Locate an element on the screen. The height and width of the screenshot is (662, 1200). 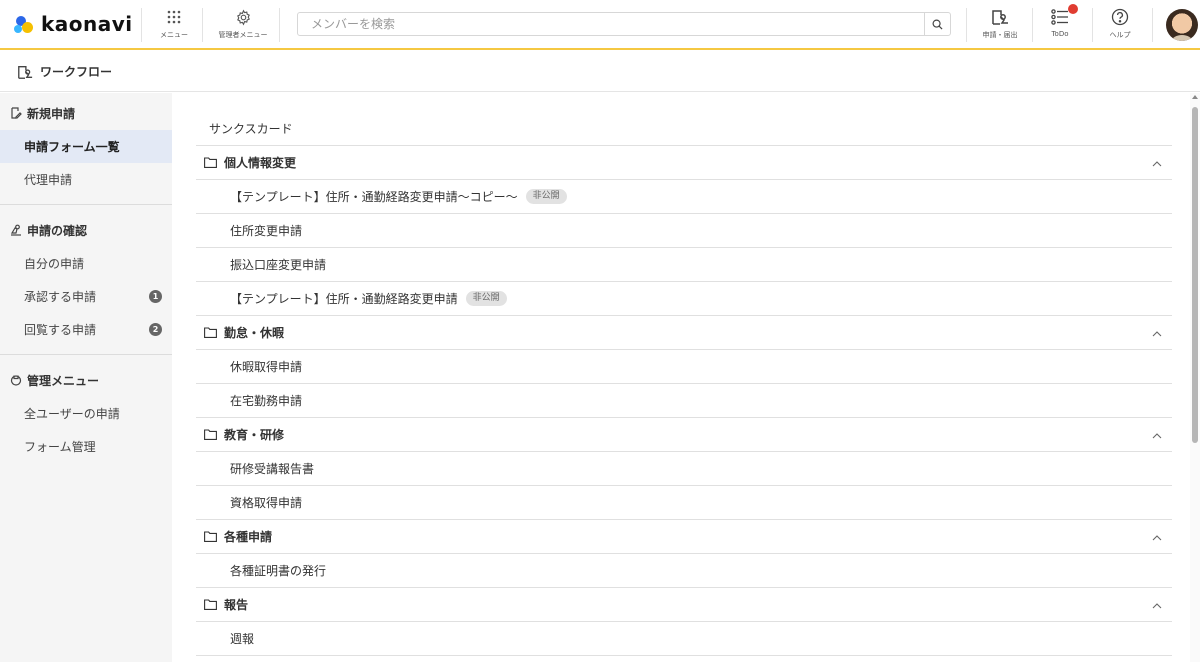
scrollbar-thumb is located at coordinates (1195, 275).